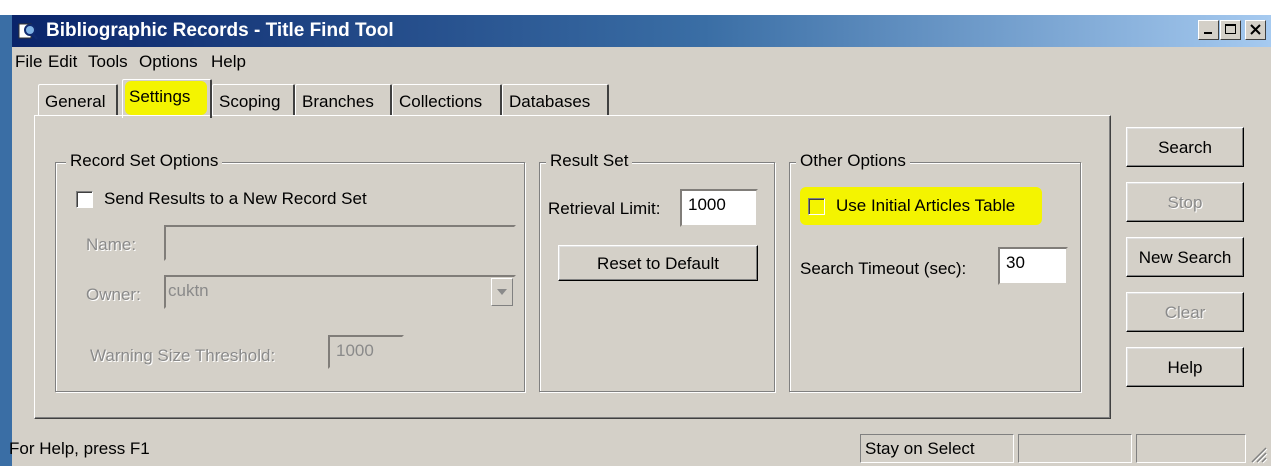 The image size is (1271, 466). Describe the element at coordinates (937, 448) in the screenshot. I see `status-mode: Stay on Select` at that location.